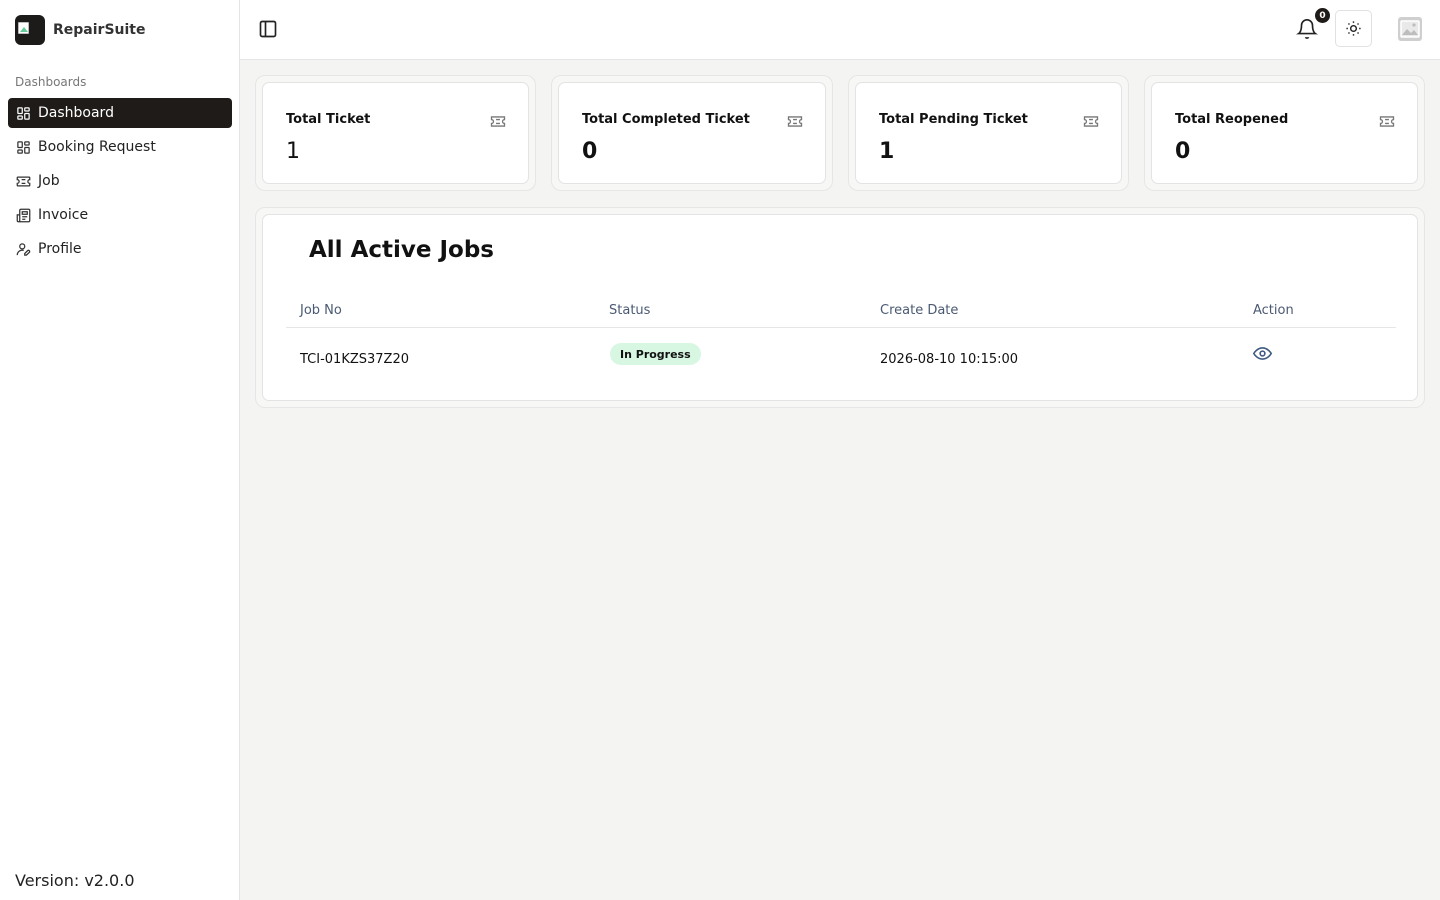 This screenshot has height=900, width=1440. I want to click on theme-toggle-button, so click(1353, 28).